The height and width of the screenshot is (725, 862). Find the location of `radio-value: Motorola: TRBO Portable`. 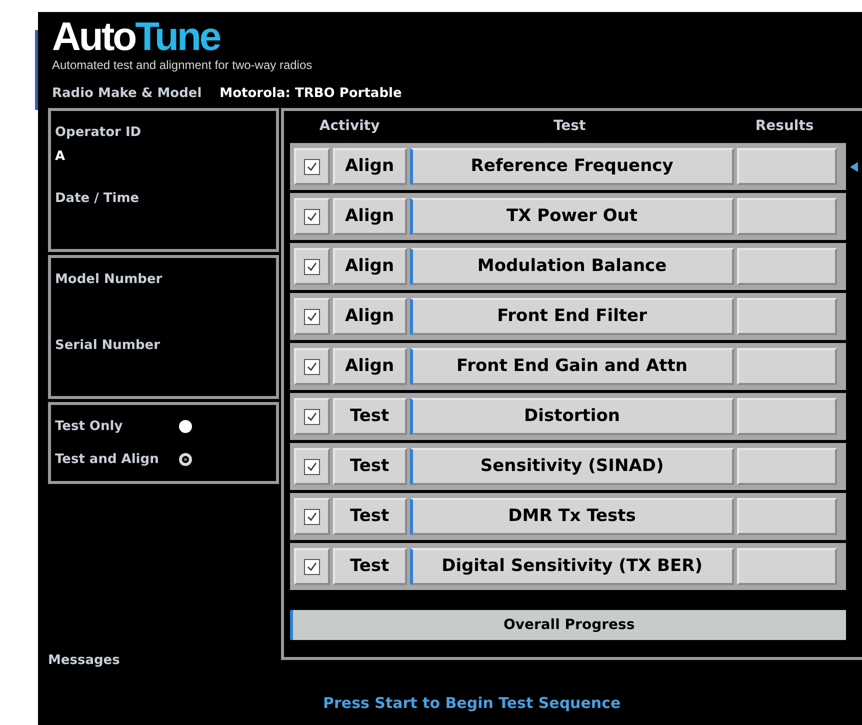

radio-value: Motorola: TRBO Portable is located at coordinates (311, 94).